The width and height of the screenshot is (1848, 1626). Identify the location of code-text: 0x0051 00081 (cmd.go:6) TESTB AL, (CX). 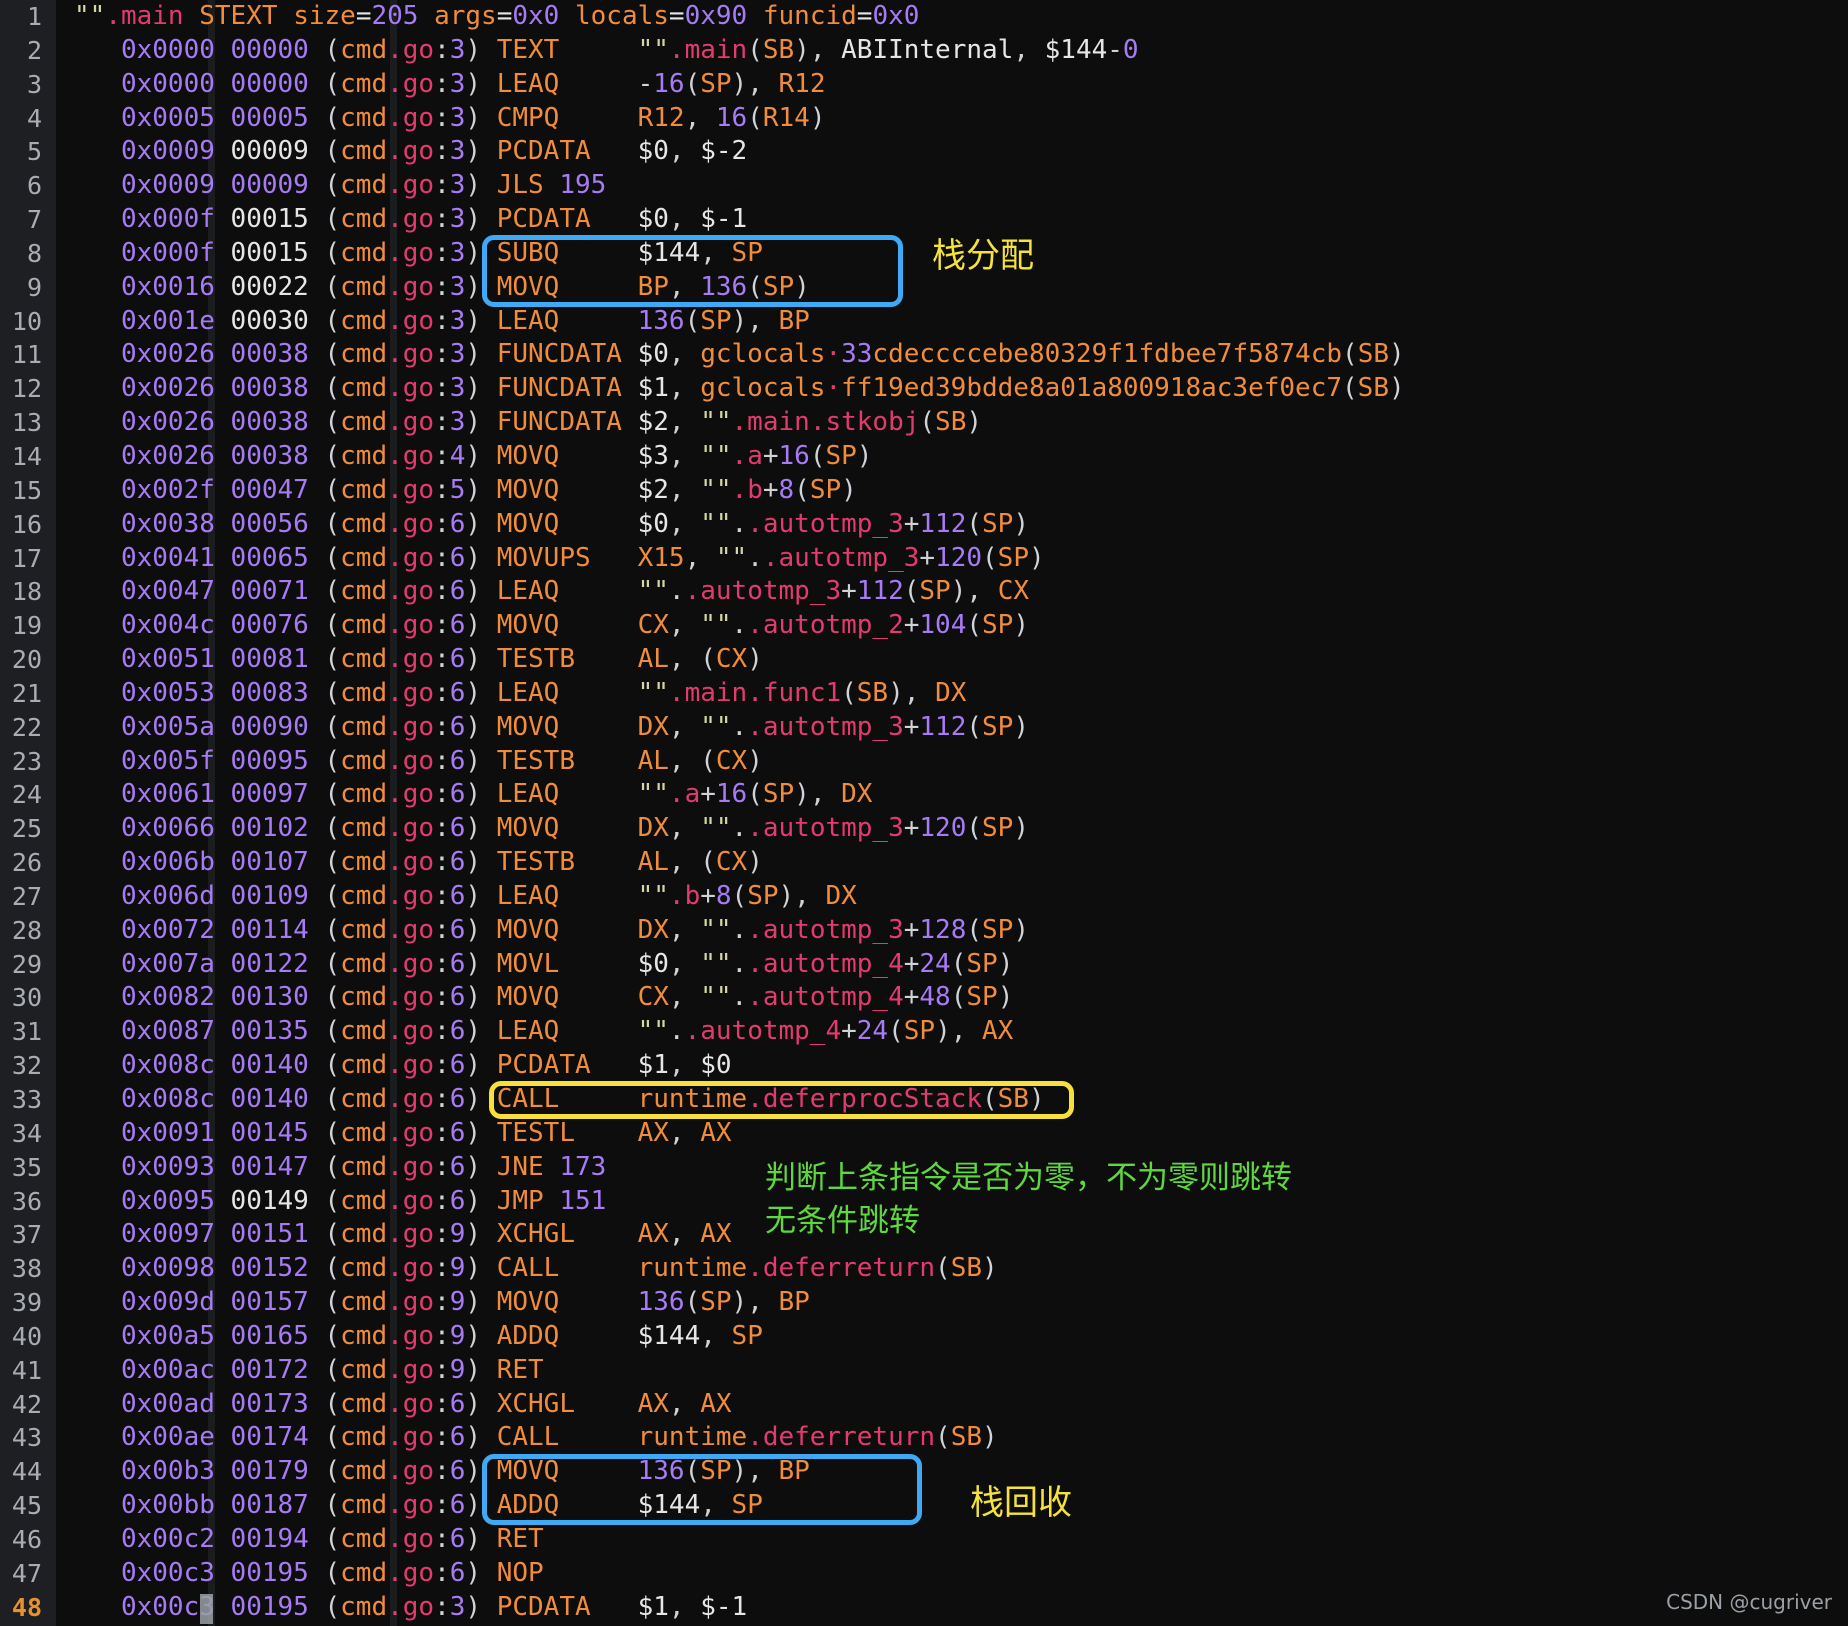
(441, 659).